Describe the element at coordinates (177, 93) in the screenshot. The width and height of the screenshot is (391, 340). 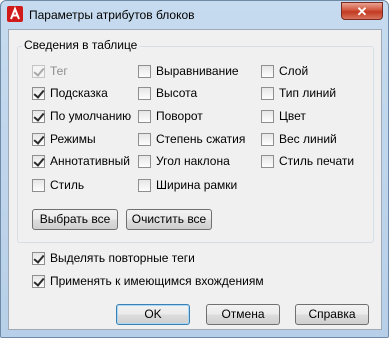
I see `checkbox-label: Высота` at that location.